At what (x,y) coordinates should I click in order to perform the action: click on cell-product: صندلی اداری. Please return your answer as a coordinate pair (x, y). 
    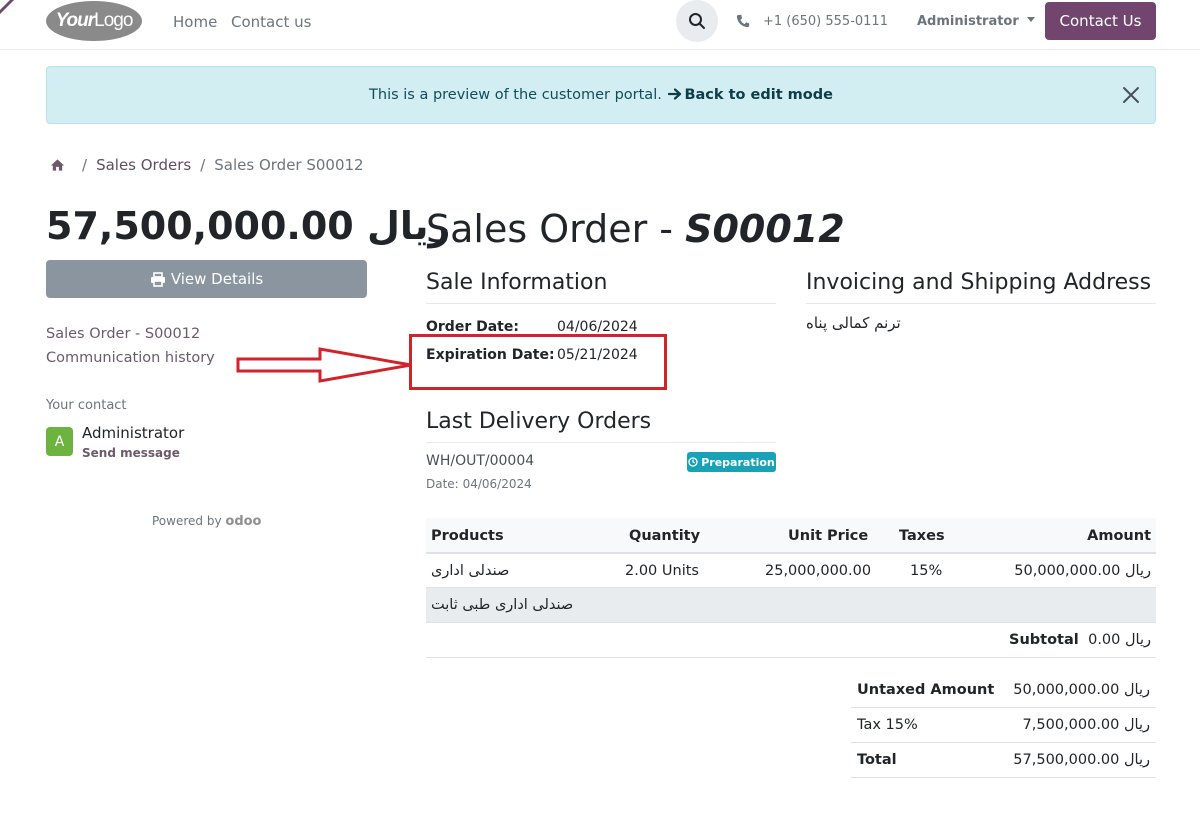
    Looking at the image, I should click on (470, 571).